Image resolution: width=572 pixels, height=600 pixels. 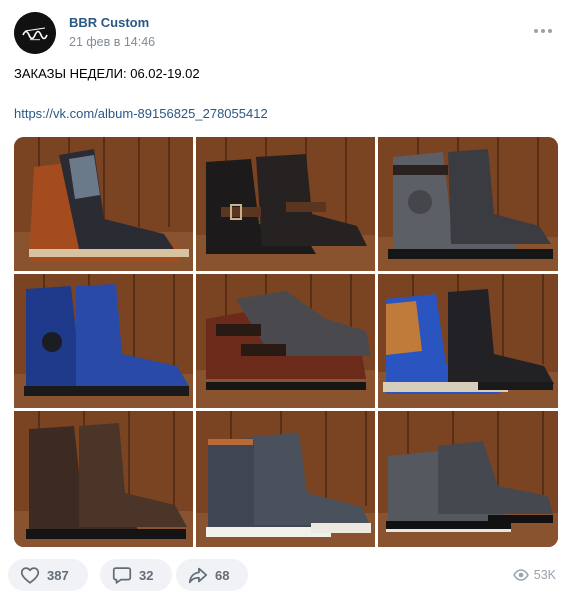 I want to click on like-button: 387, so click(x=48, y=575).